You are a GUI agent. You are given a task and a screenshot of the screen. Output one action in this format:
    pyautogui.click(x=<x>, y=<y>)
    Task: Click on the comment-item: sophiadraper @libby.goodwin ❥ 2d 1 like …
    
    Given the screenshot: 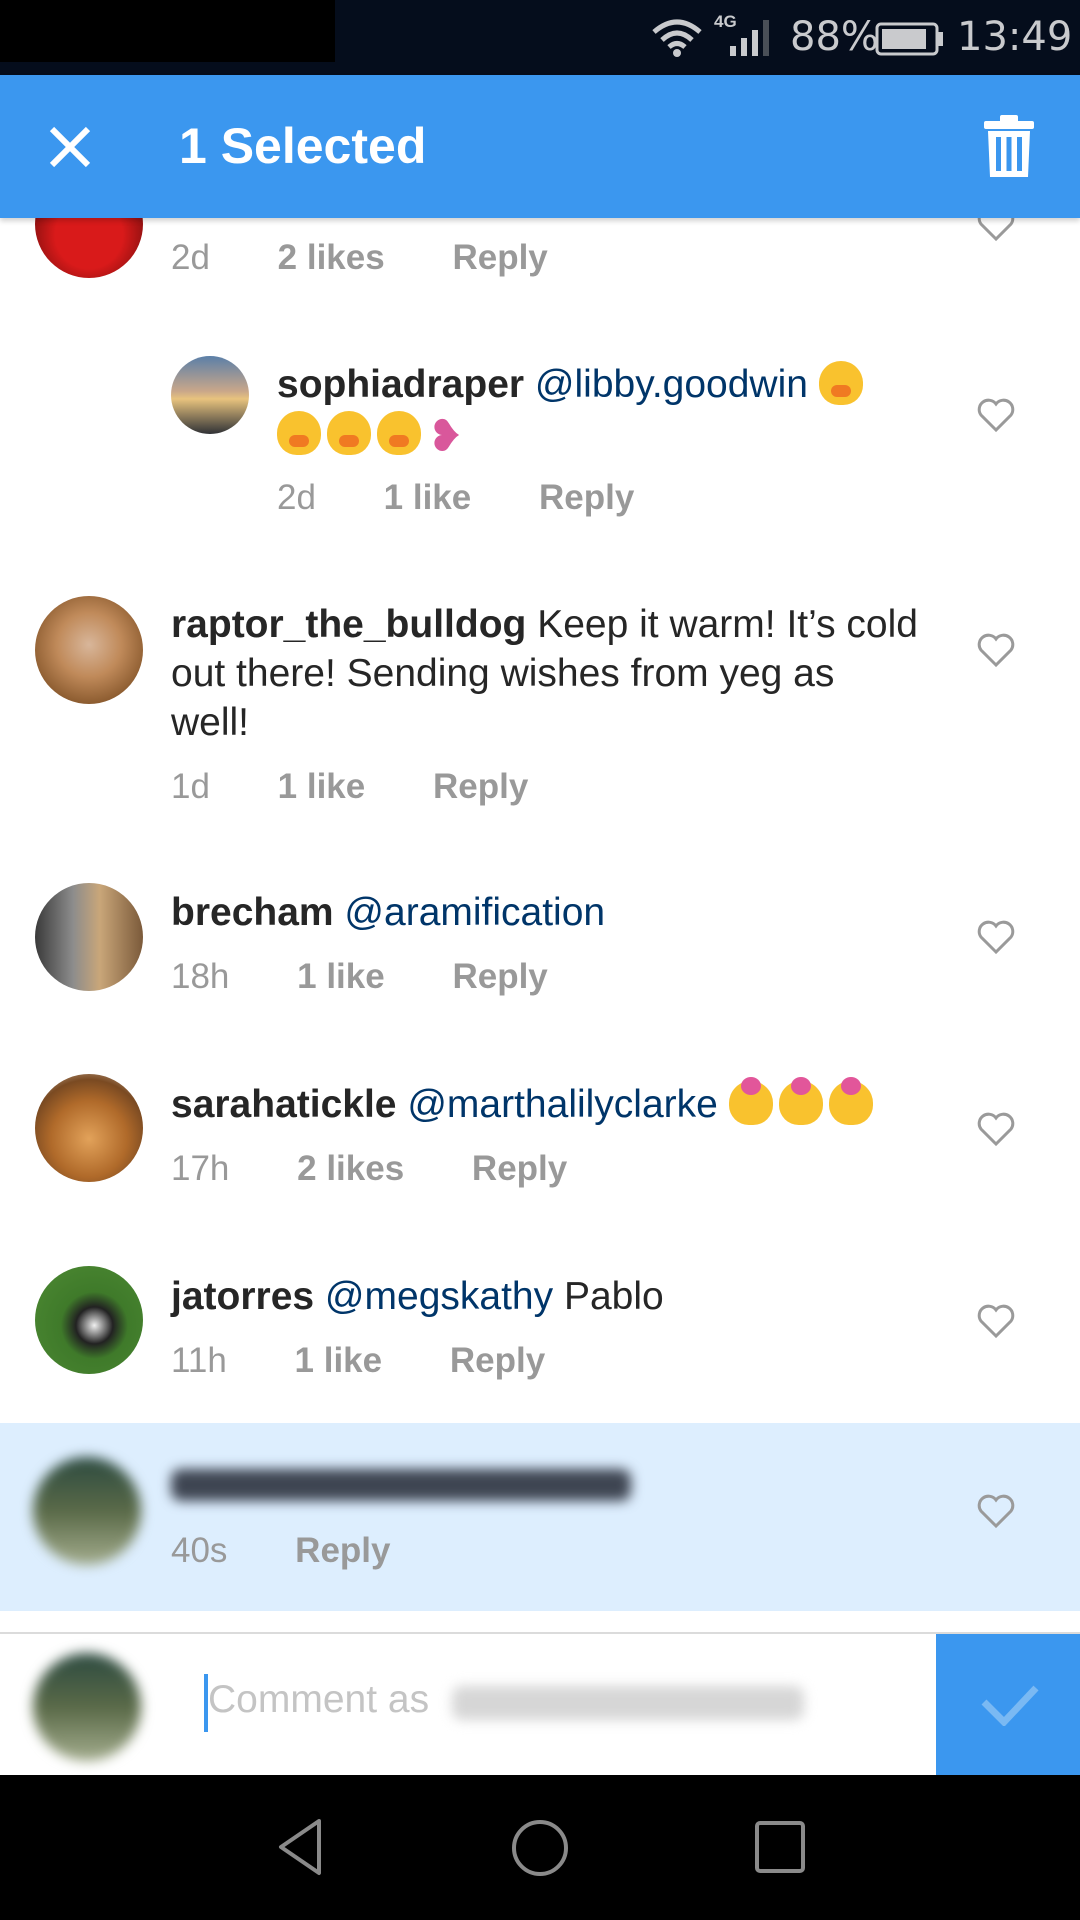 What is the action you would take?
    pyautogui.click(x=540, y=440)
    